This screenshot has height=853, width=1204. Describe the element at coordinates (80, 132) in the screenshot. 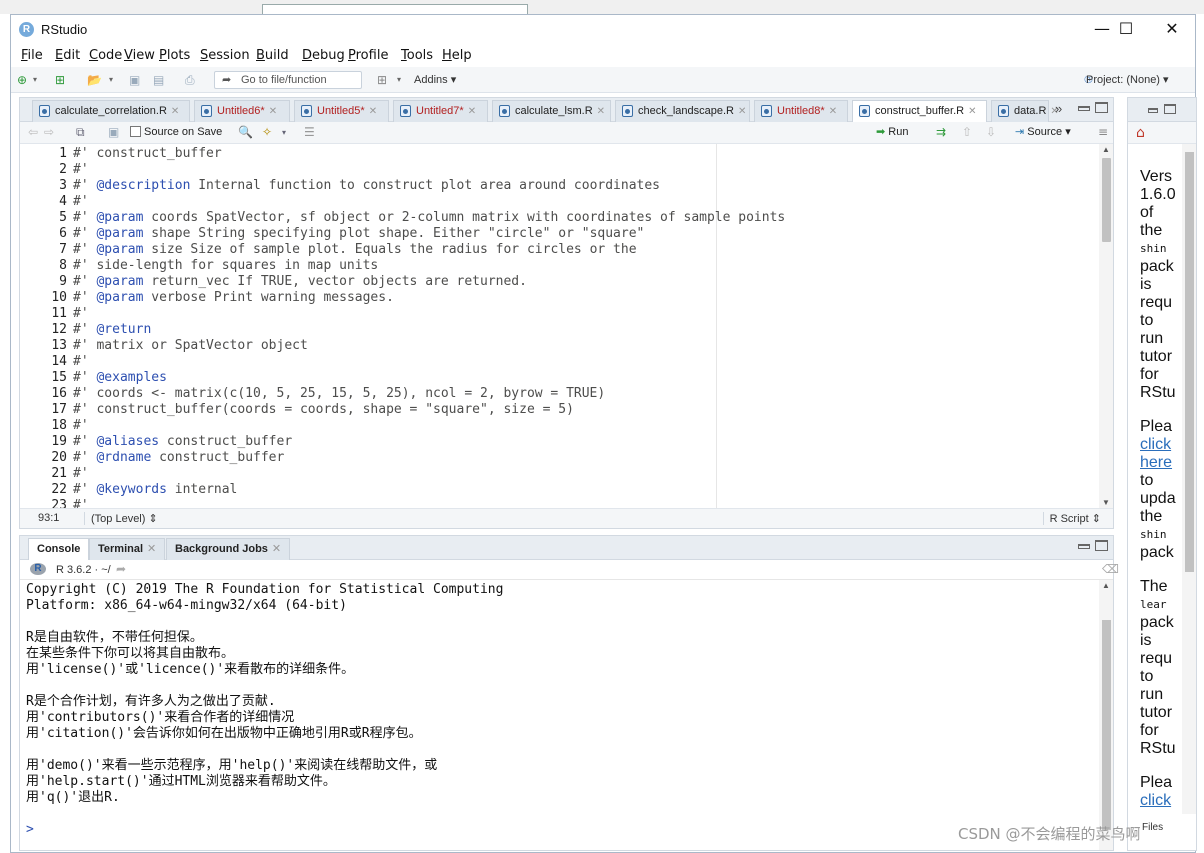

I see `show-in-window-icon: ⧉` at that location.